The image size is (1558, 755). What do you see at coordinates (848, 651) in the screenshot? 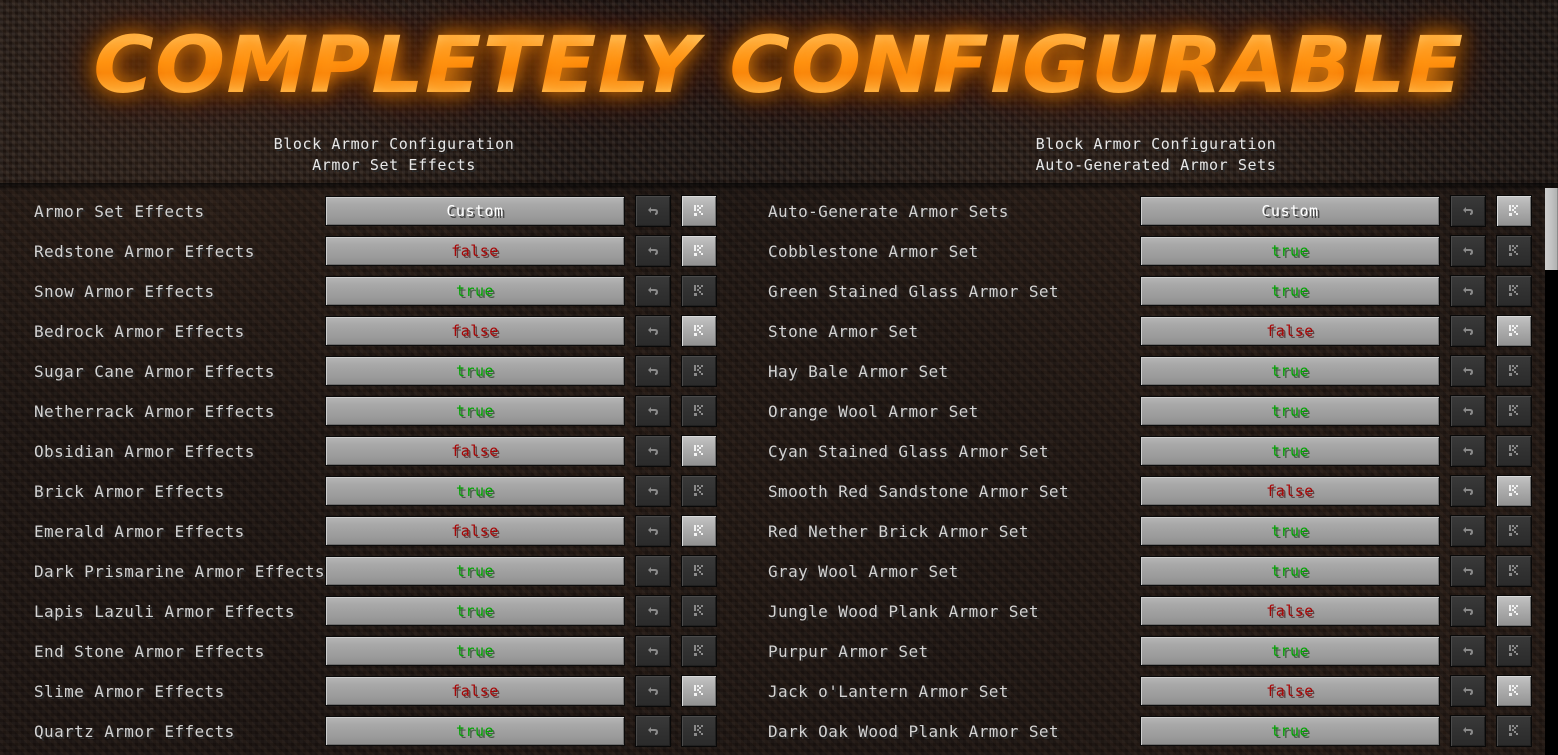
I see `config-row-label: Purpur Armor Set` at bounding box center [848, 651].